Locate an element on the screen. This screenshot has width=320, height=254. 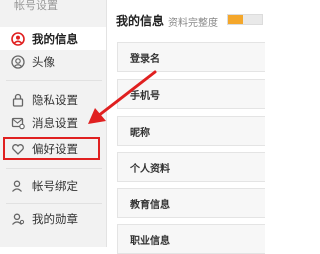
sidebar-item-label: 隐私设置 is located at coordinates (55, 99).